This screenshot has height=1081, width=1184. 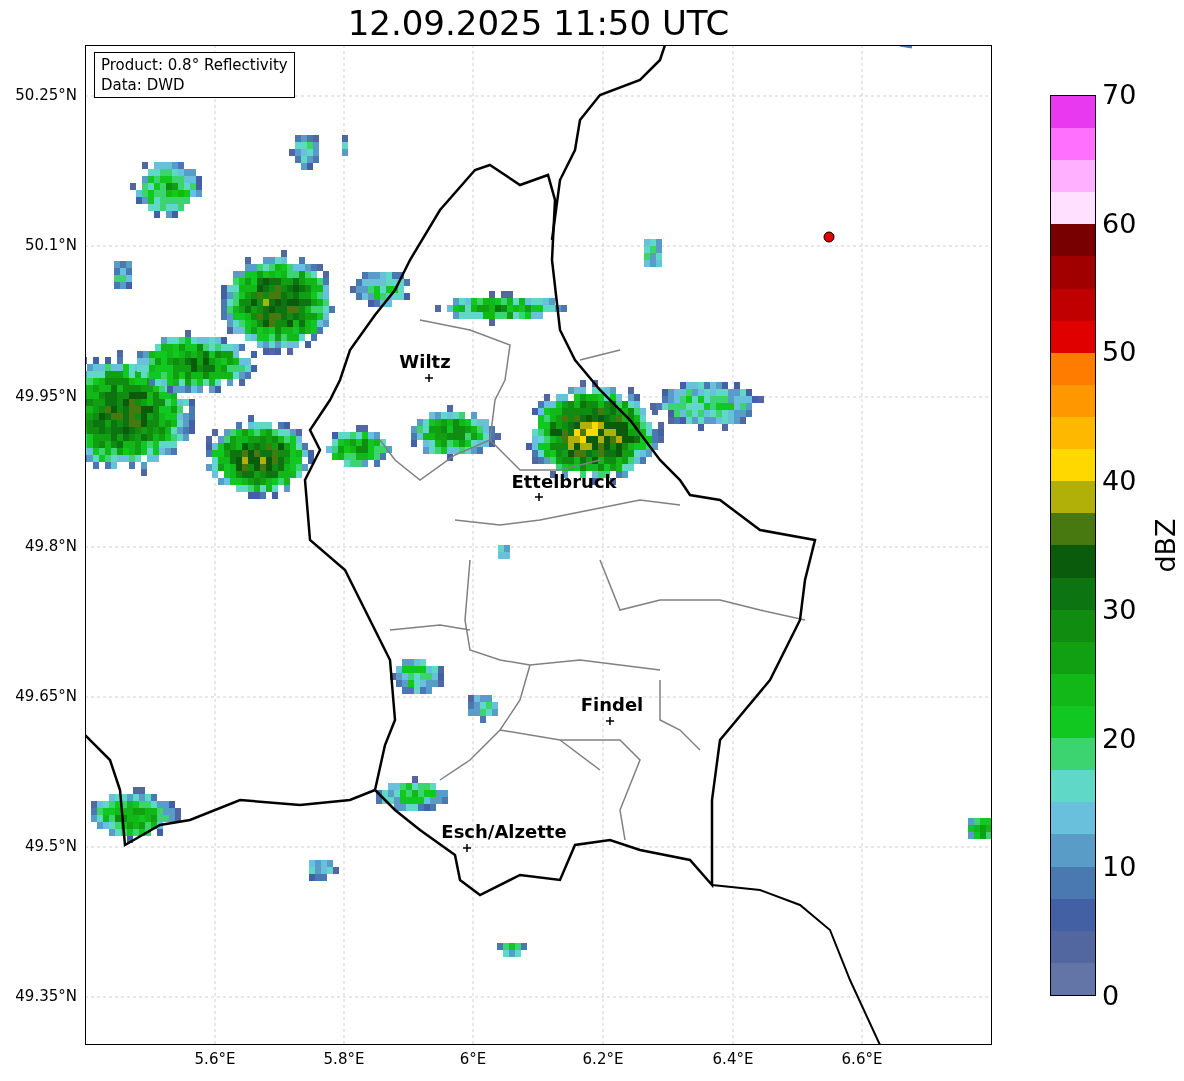 I want to click on latitude-label: 49.8°N, so click(x=50, y=546).